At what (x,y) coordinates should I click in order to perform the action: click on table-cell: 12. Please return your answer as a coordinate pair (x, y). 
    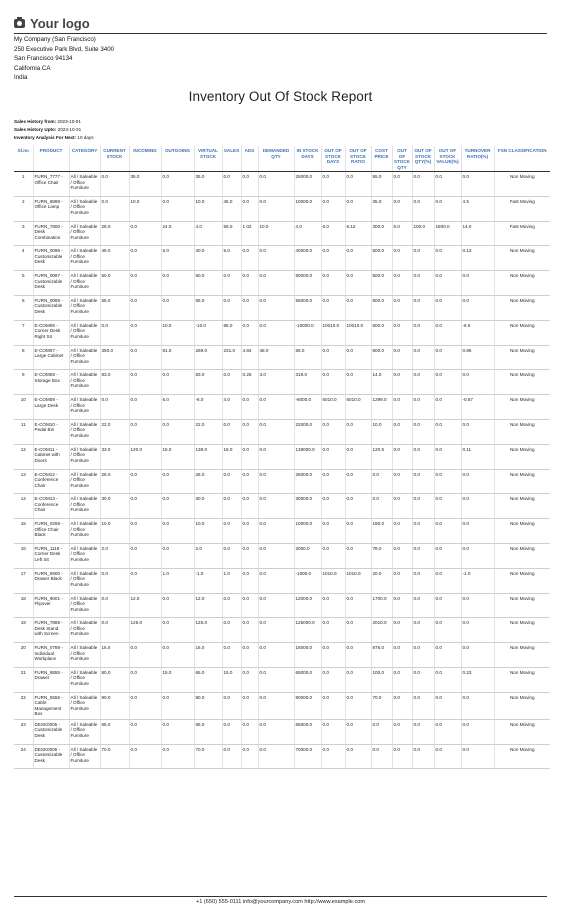
    Looking at the image, I should click on (23, 457).